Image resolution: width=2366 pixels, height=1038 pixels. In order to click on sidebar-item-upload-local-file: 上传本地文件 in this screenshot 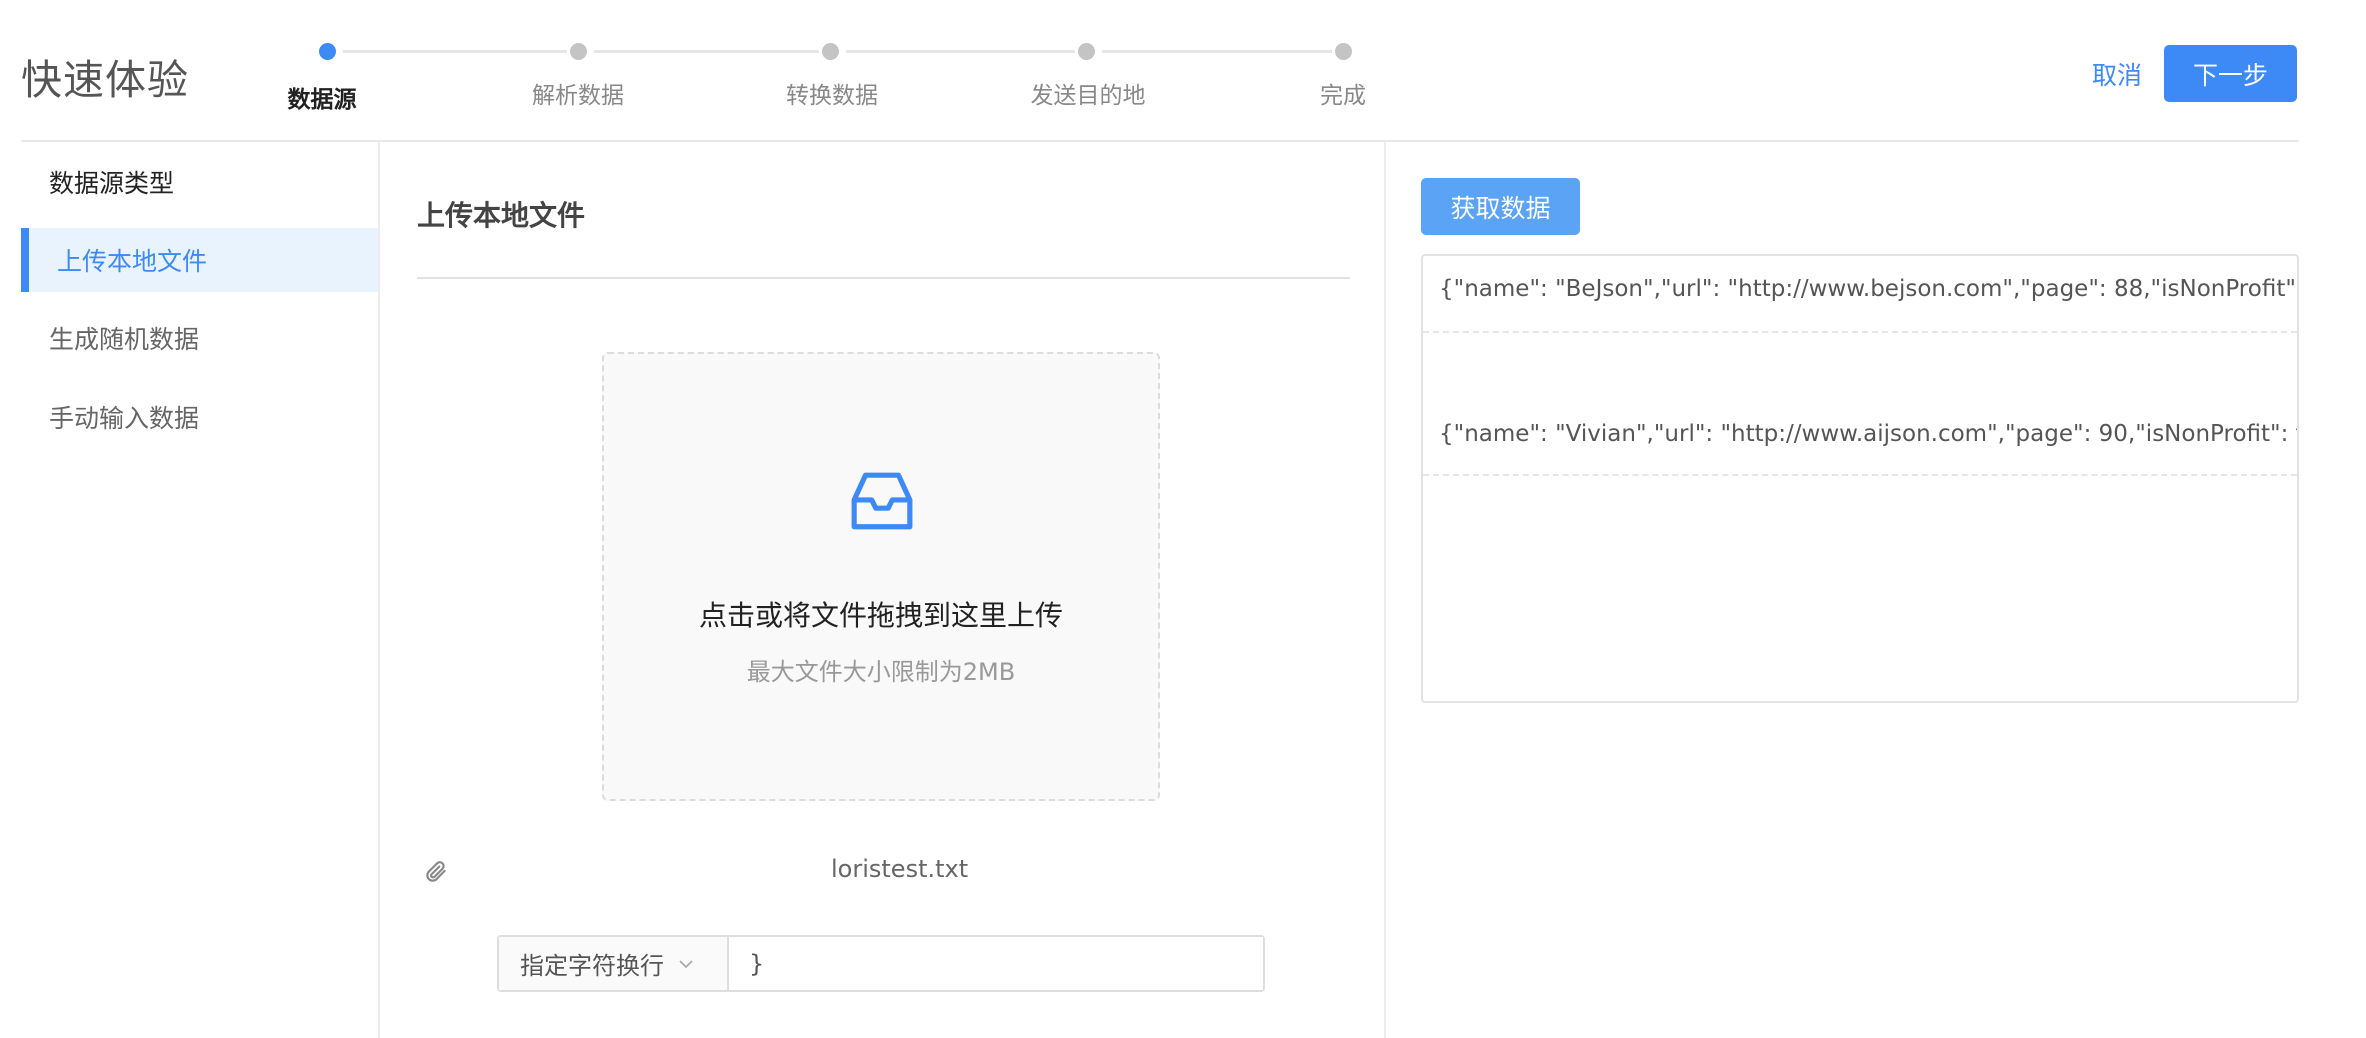, I will do `click(199, 260)`.